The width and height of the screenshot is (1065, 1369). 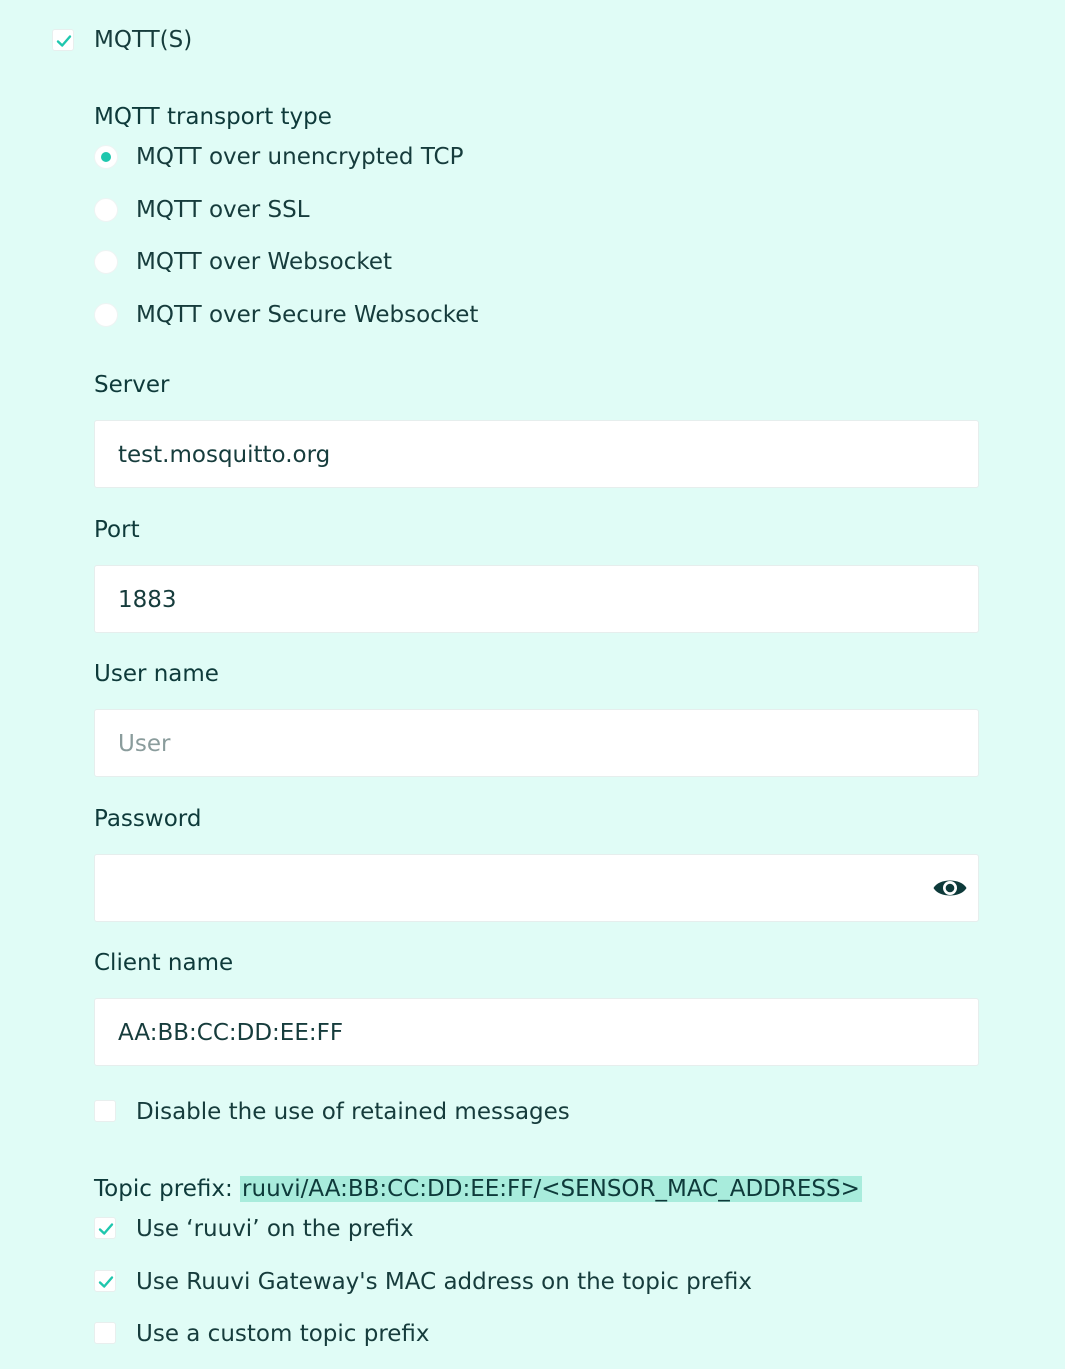 I want to click on radio-ssl-label: MQTT over SSL, so click(x=223, y=210).